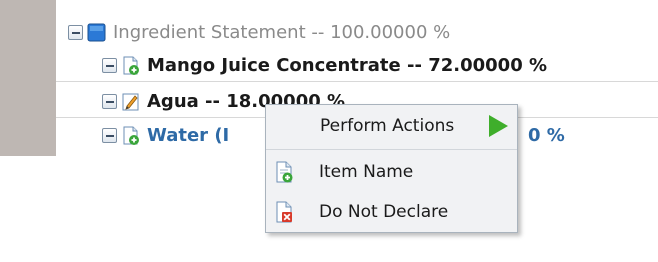  I want to click on menu-item-perform-actions: Perform Actions, so click(391, 126).